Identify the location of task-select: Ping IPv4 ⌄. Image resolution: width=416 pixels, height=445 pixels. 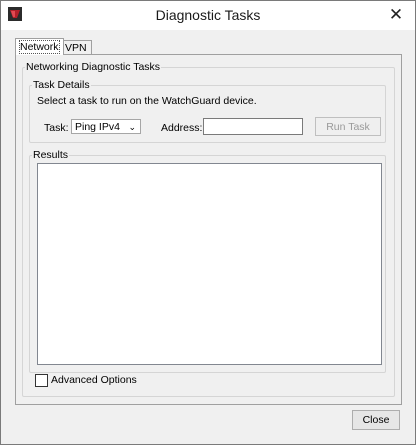
(106, 126).